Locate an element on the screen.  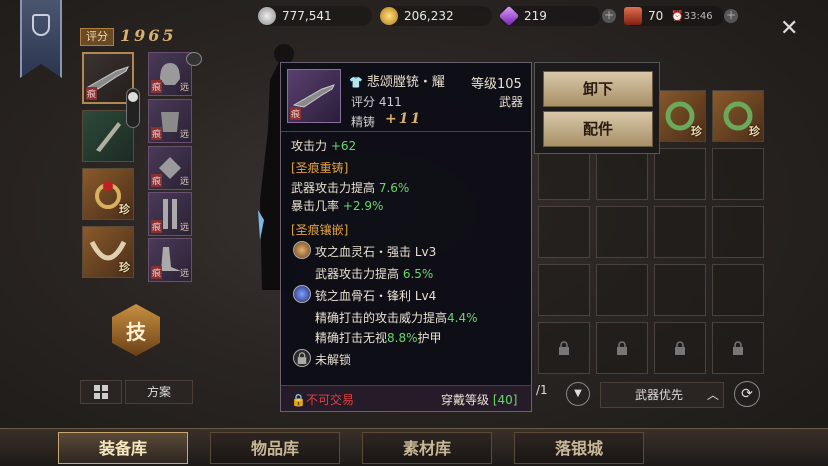
dagger-icon is located at coordinates (108, 137).